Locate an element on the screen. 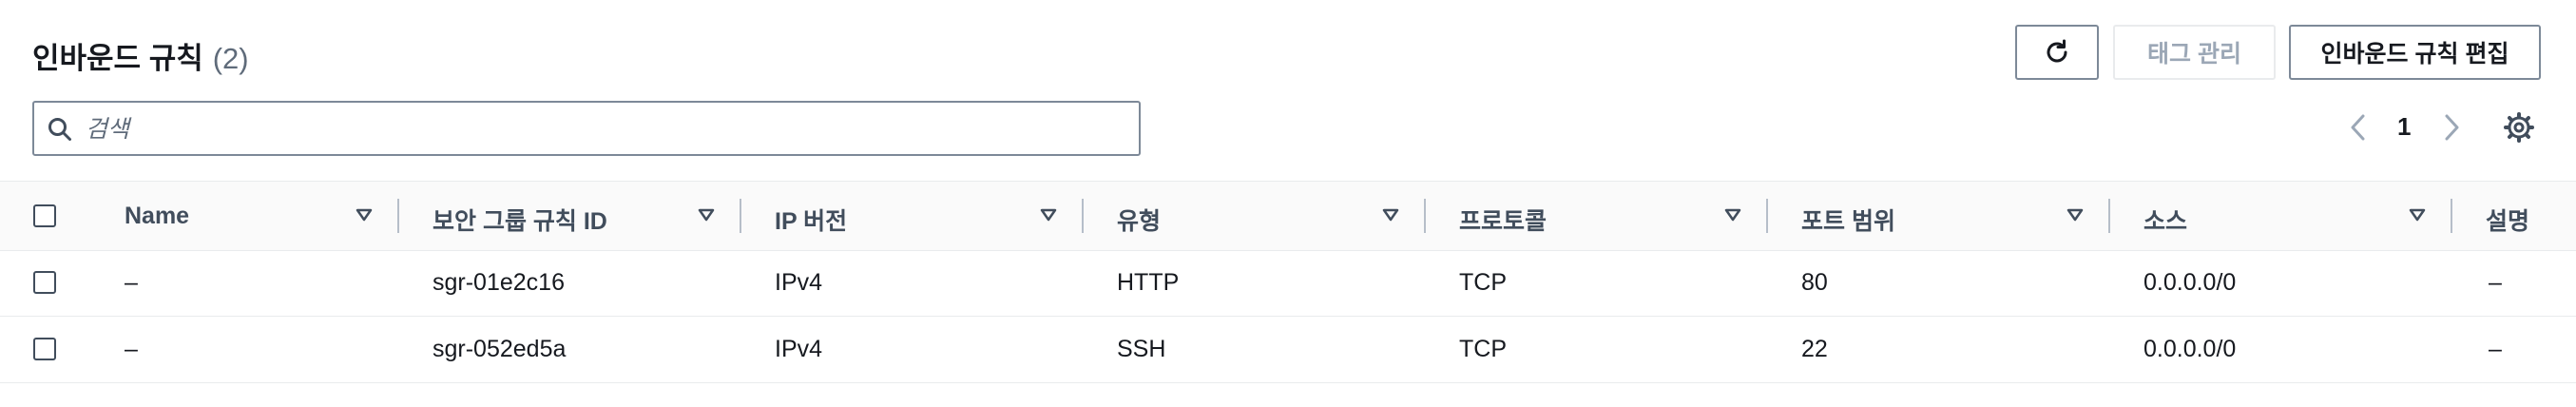 The width and height of the screenshot is (2576, 407). gear-icon is located at coordinates (2519, 127).